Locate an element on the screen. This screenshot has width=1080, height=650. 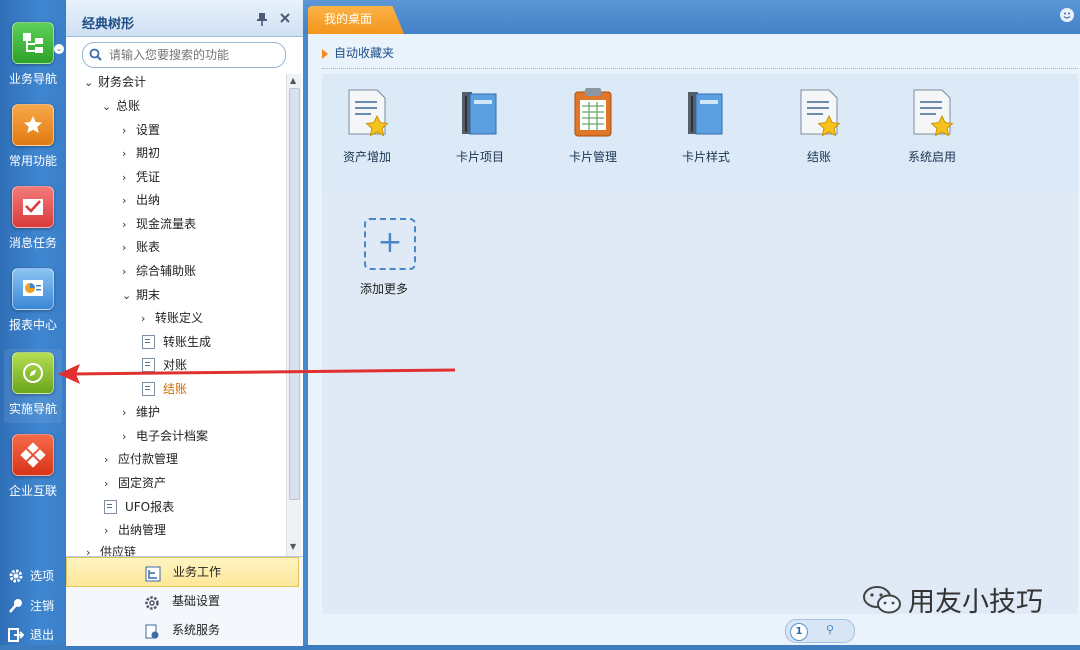
tree-node-general-ledger: ⌄ 总账 is located at coordinates (121, 106).